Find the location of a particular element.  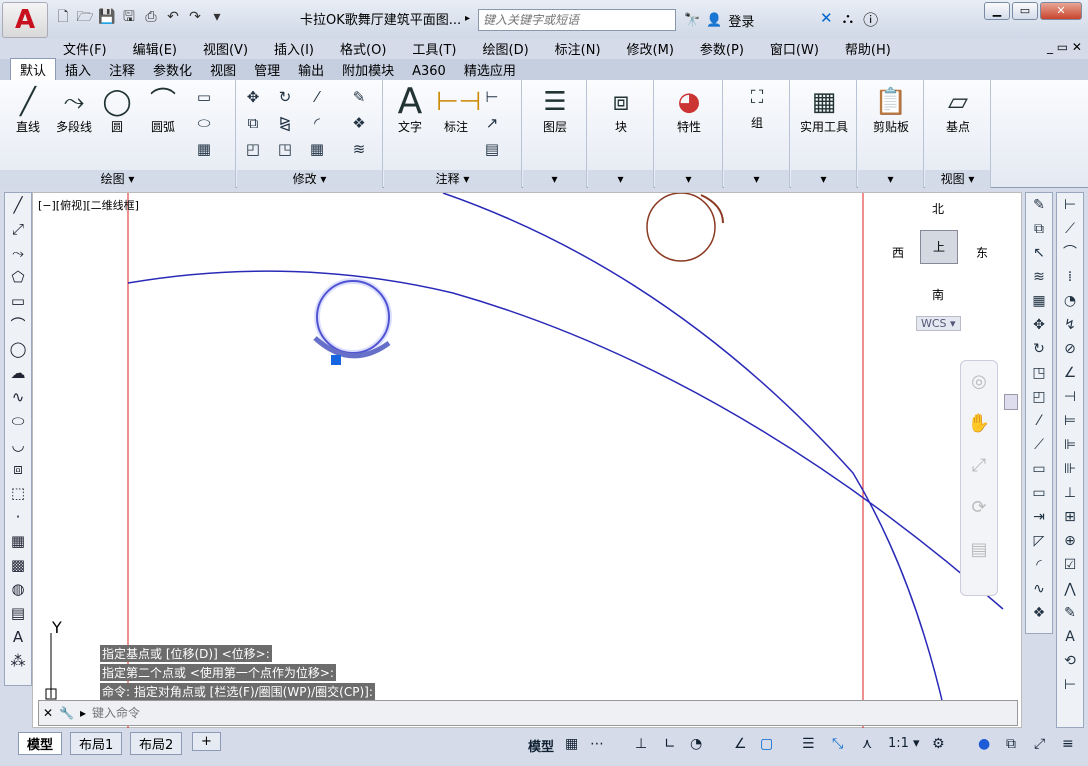

baseline-icon: ⊨ is located at coordinates (1070, 421).